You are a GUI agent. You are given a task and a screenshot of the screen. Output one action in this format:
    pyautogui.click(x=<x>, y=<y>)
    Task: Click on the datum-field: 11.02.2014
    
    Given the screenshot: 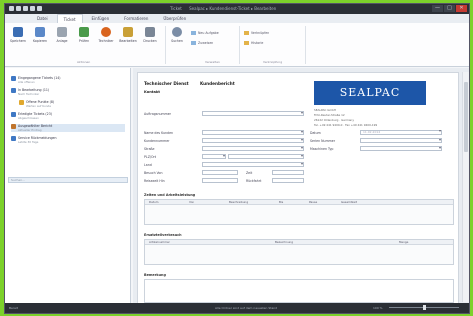 What is the action you would take?
    pyautogui.click(x=401, y=132)
    